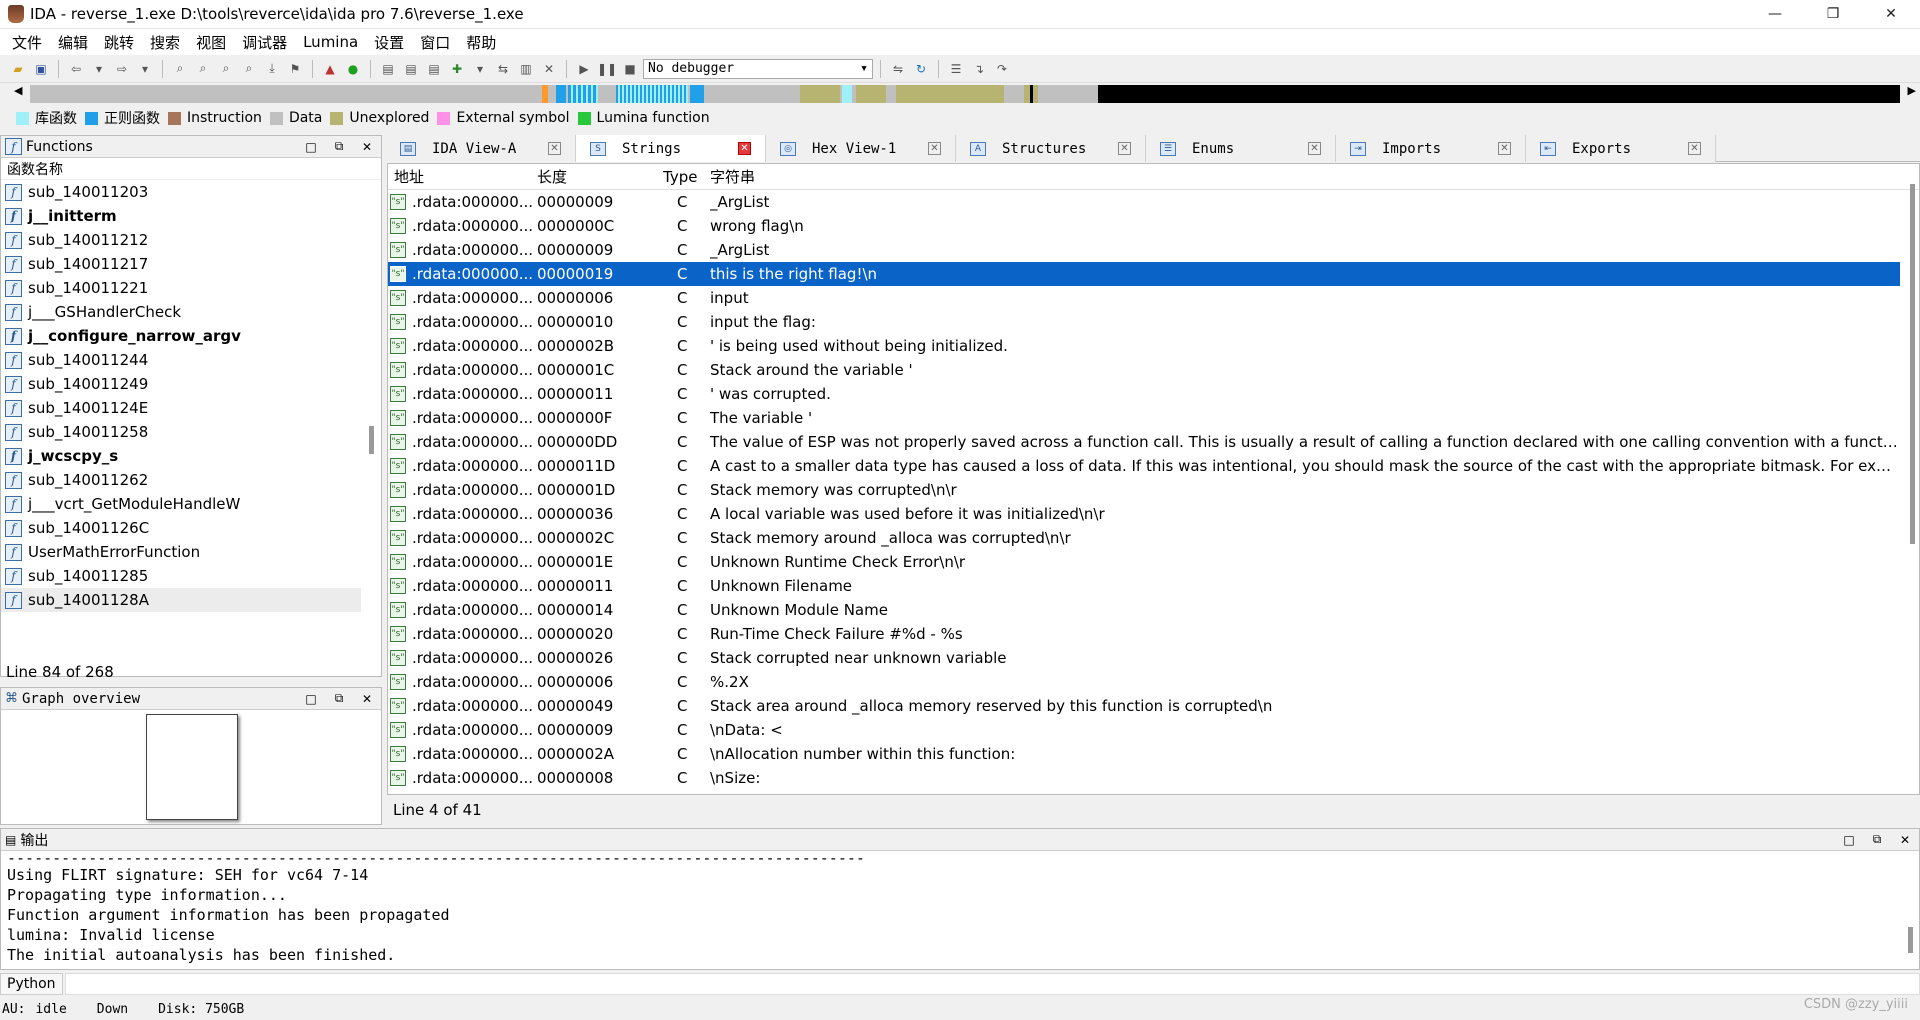 The image size is (1920, 1020). What do you see at coordinates (181, 336) in the screenshot?
I see `function-row: f j__configure_narrow_argv` at bounding box center [181, 336].